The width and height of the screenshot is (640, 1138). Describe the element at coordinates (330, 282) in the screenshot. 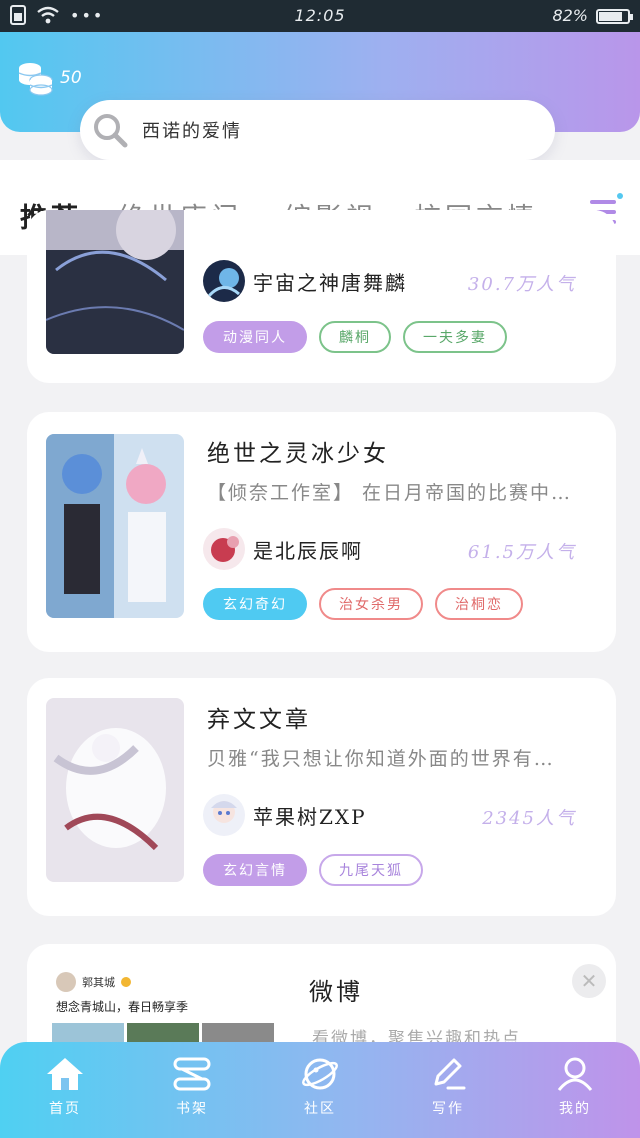

I see `author-name: 宇宙之神唐舞麟` at that location.